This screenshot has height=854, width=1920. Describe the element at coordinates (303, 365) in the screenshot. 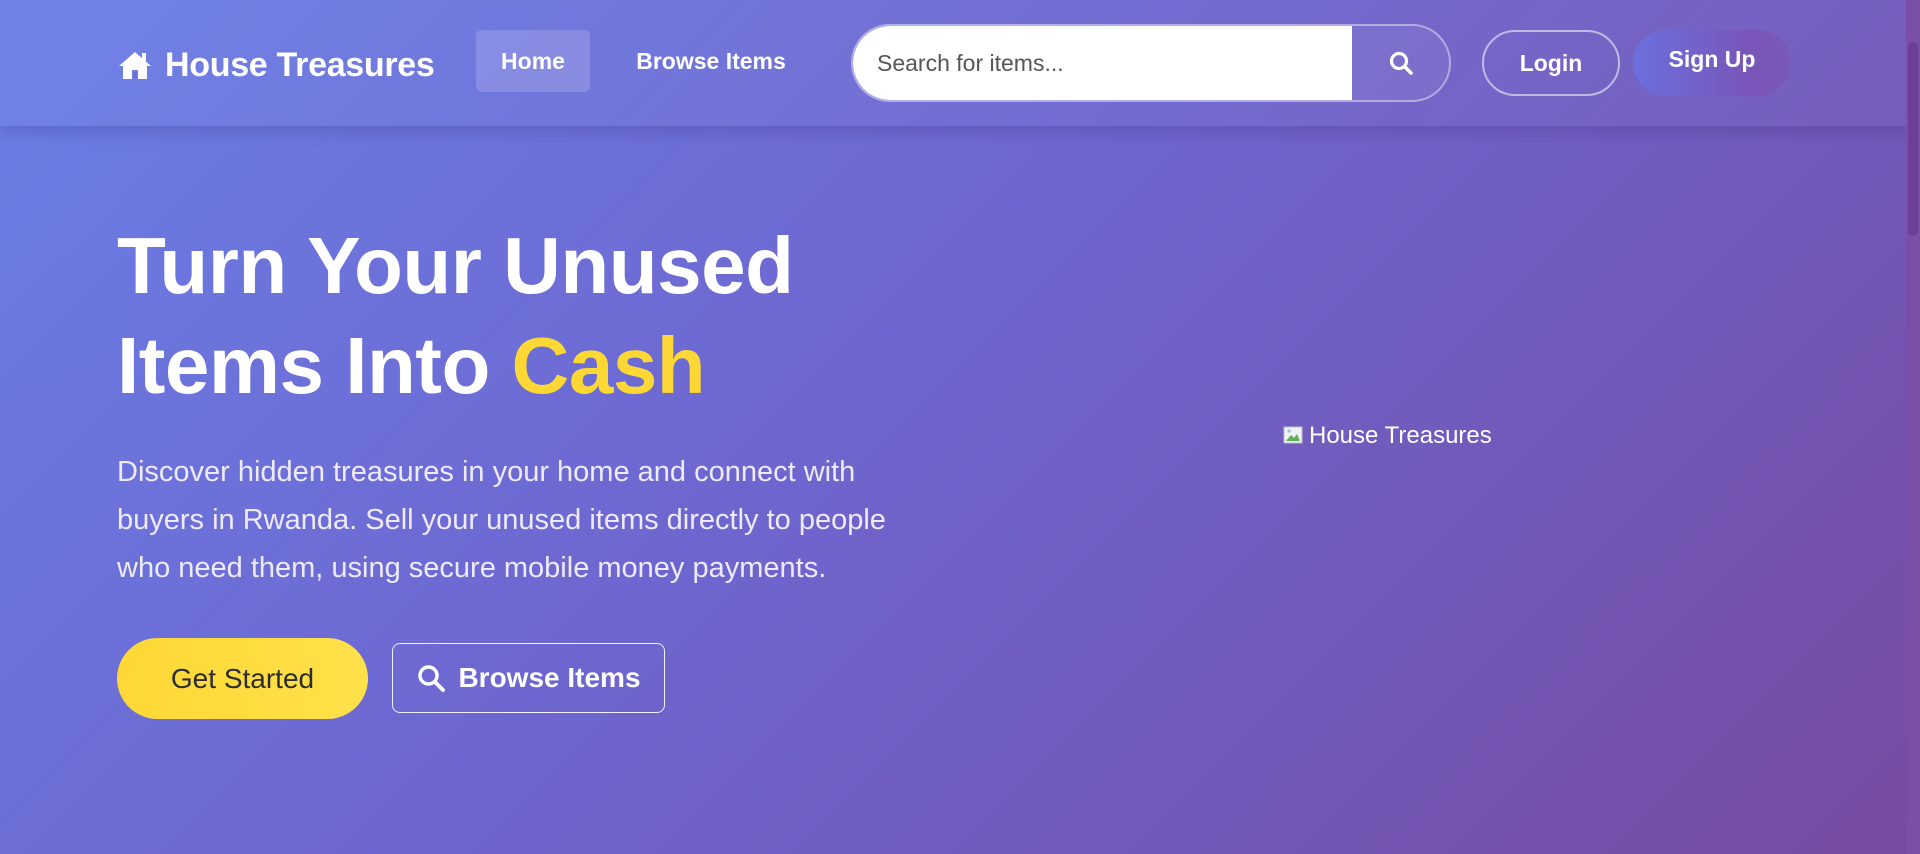

I see `hero-title-line2: Items Into` at that location.